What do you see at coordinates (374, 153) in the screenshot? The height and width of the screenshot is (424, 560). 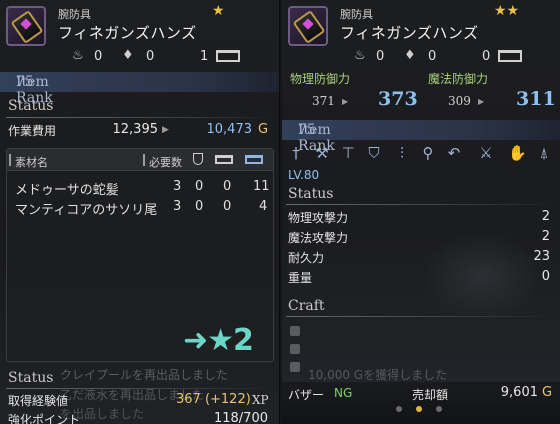 I see `shield-icon: ⛉` at bounding box center [374, 153].